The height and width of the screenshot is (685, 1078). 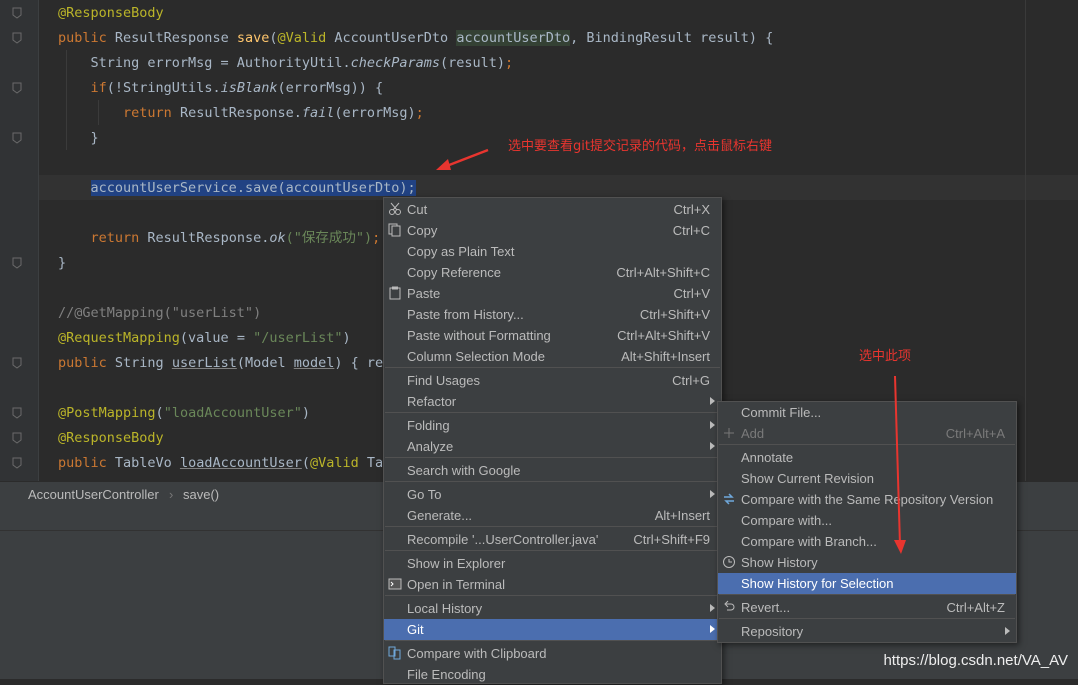 What do you see at coordinates (975, 660) in the screenshot?
I see `watermark: https://blog.csdn.net/VA_AV` at bounding box center [975, 660].